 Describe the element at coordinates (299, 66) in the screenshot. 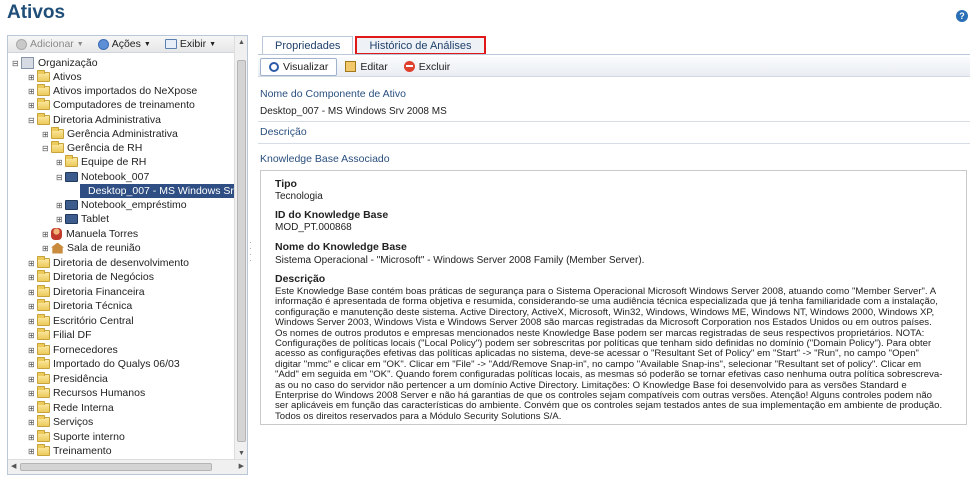

I see `view-button: Visualizar` at that location.